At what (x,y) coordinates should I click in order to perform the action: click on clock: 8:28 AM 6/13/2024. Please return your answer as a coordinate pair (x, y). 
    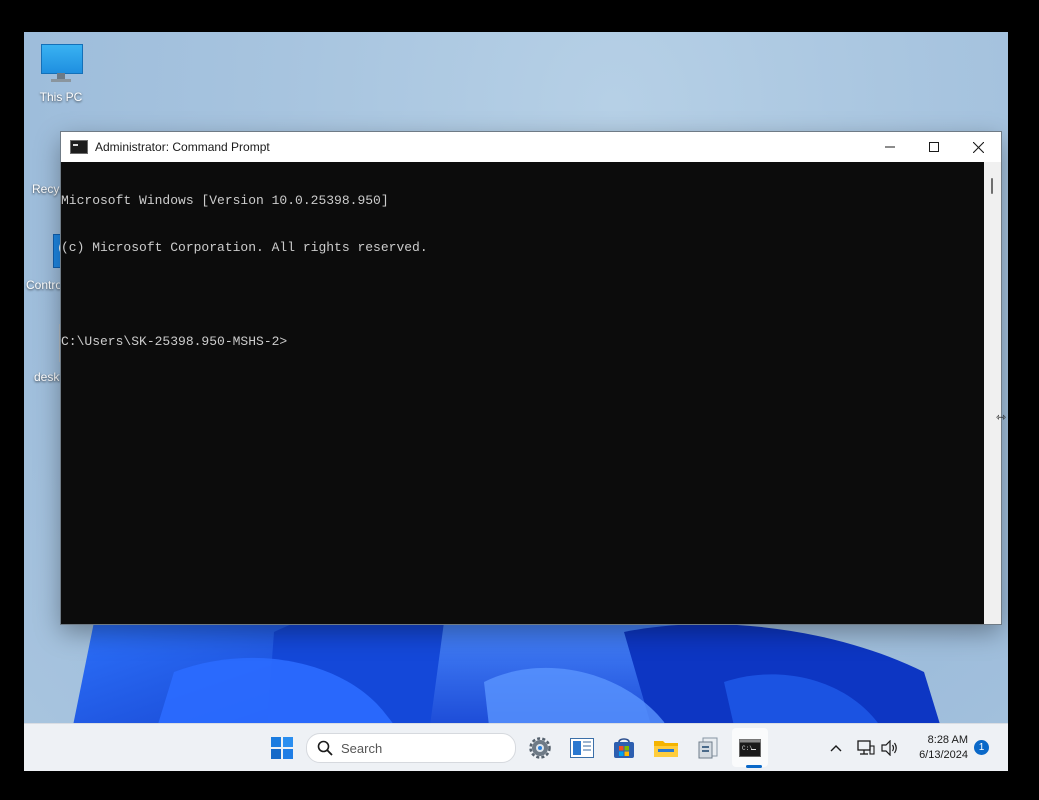
    Looking at the image, I should click on (938, 747).